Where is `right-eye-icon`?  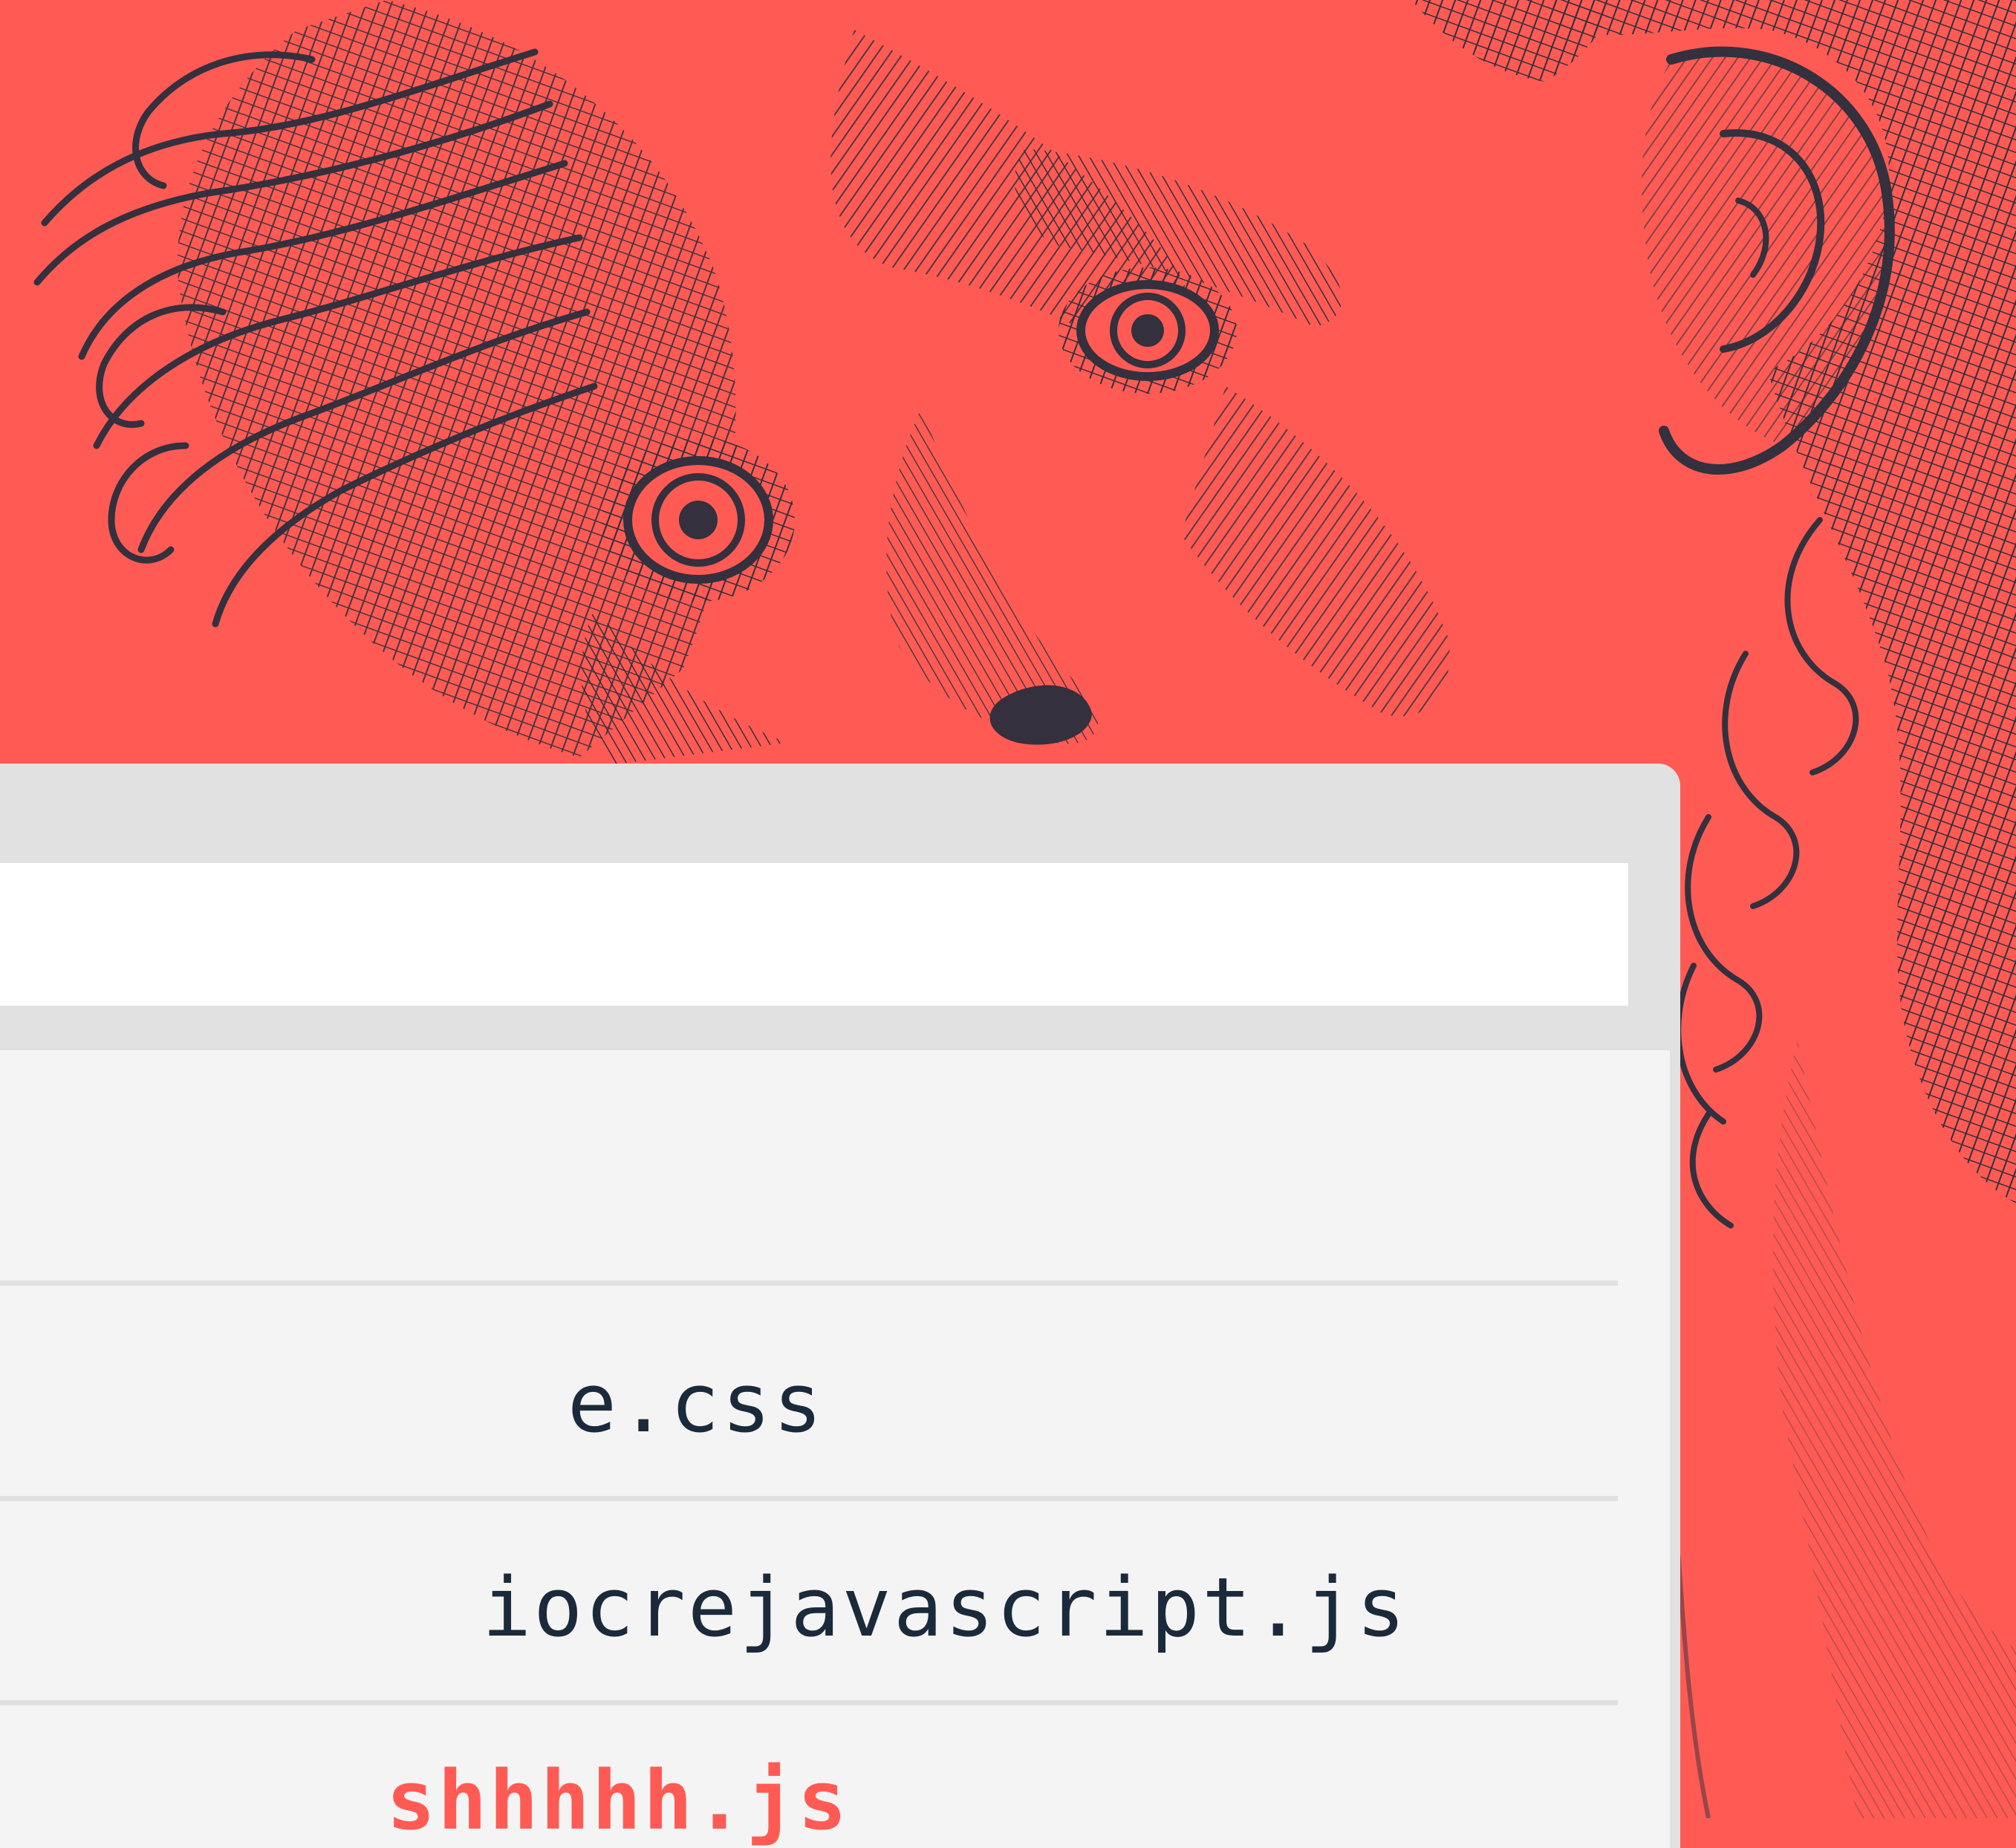 right-eye-icon is located at coordinates (1148, 330).